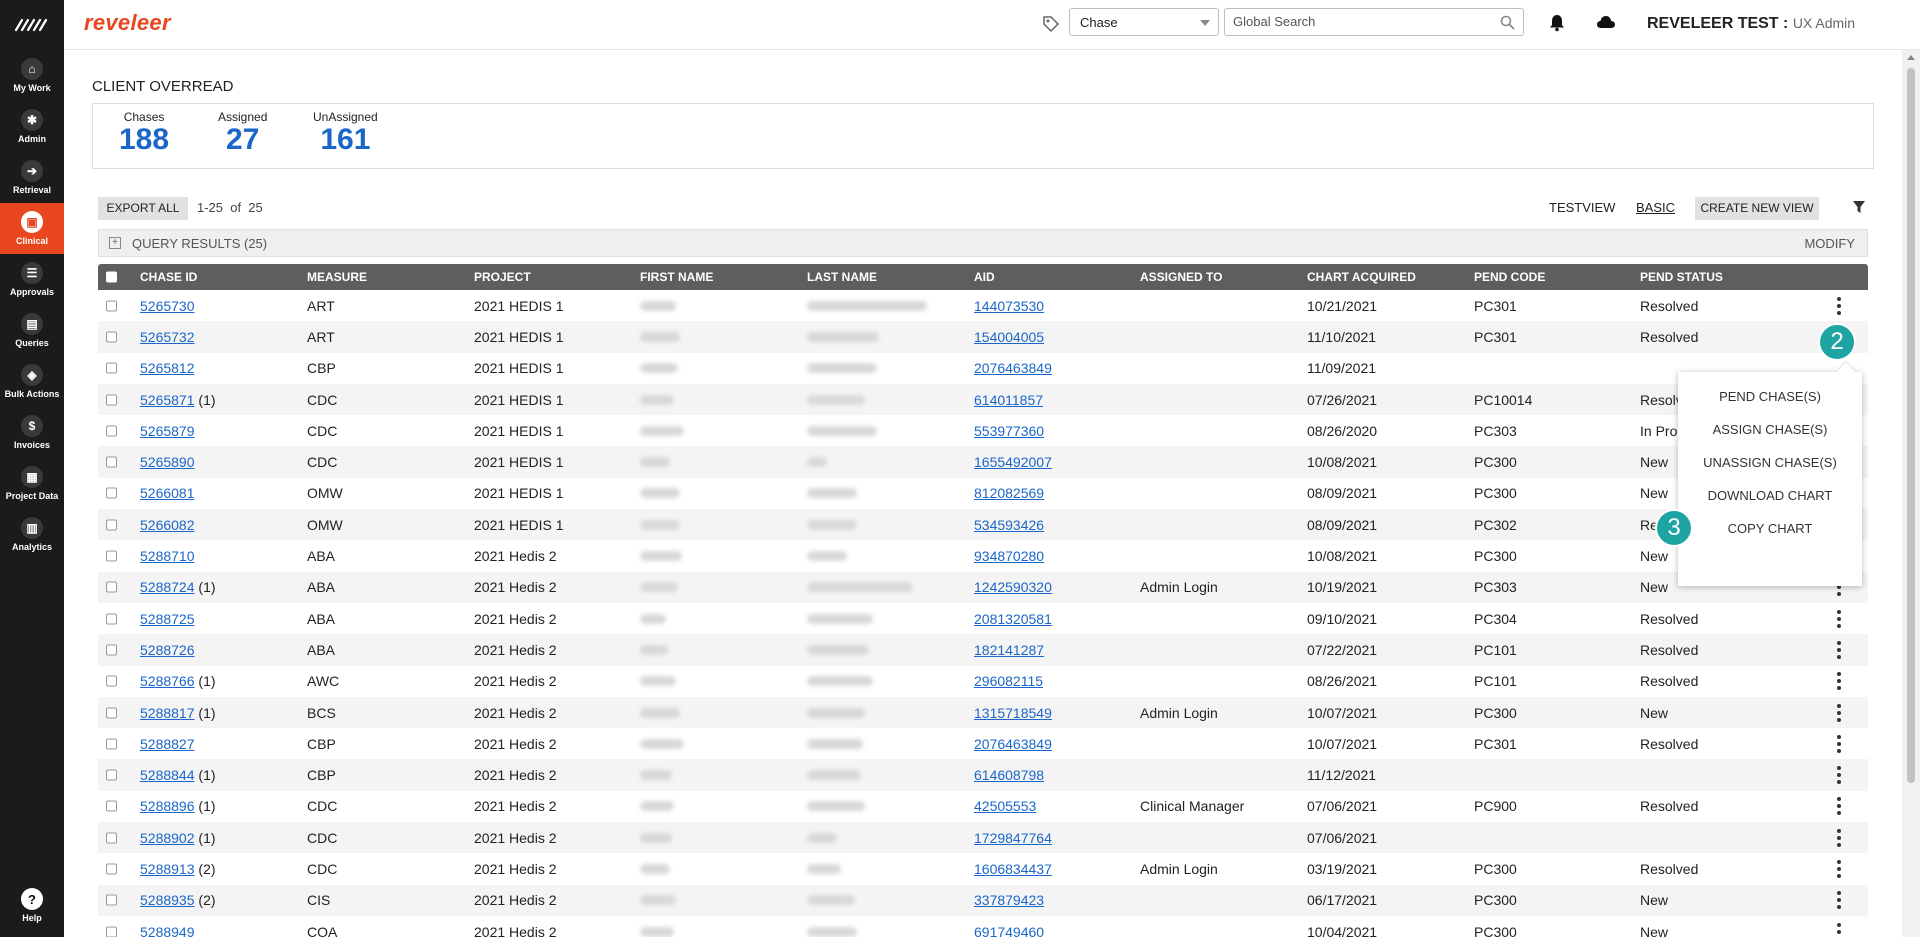 Image resolution: width=1920 pixels, height=937 pixels. What do you see at coordinates (32, 330) in the screenshot?
I see `nav-item-queries: ▤ Queries` at bounding box center [32, 330].